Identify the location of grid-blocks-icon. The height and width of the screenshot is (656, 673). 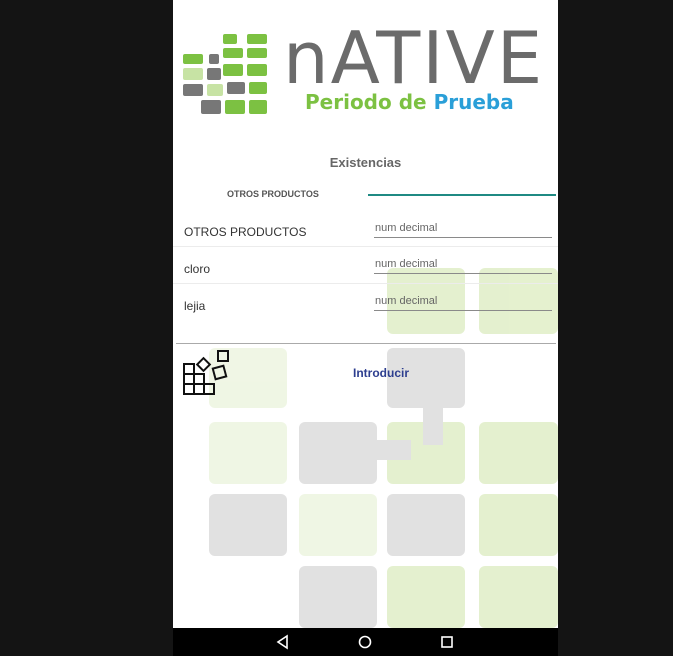
(206, 372).